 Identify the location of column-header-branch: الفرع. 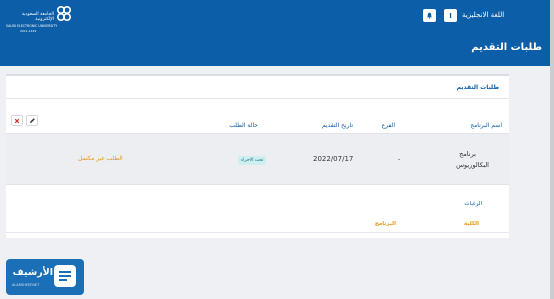
(388, 125).